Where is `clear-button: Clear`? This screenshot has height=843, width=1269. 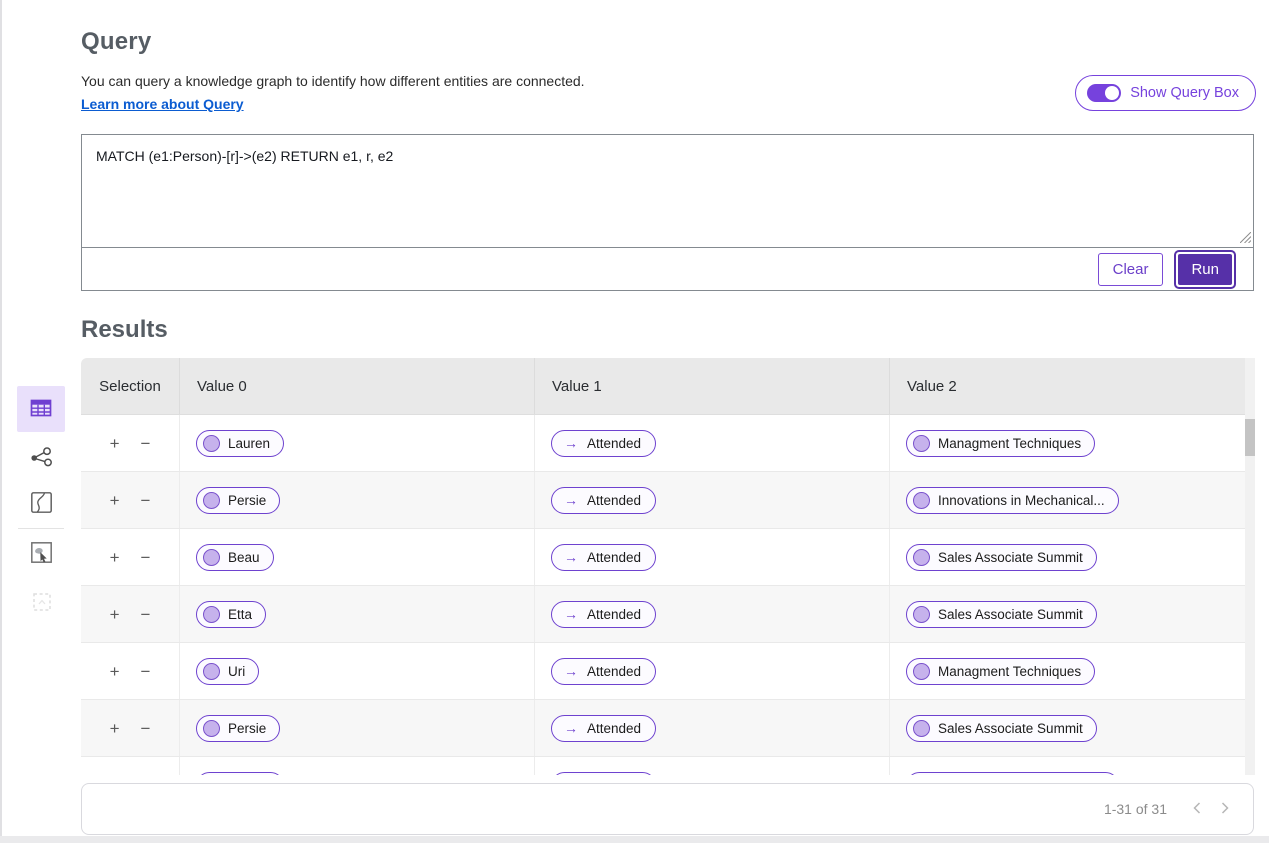
clear-button: Clear is located at coordinates (1130, 269).